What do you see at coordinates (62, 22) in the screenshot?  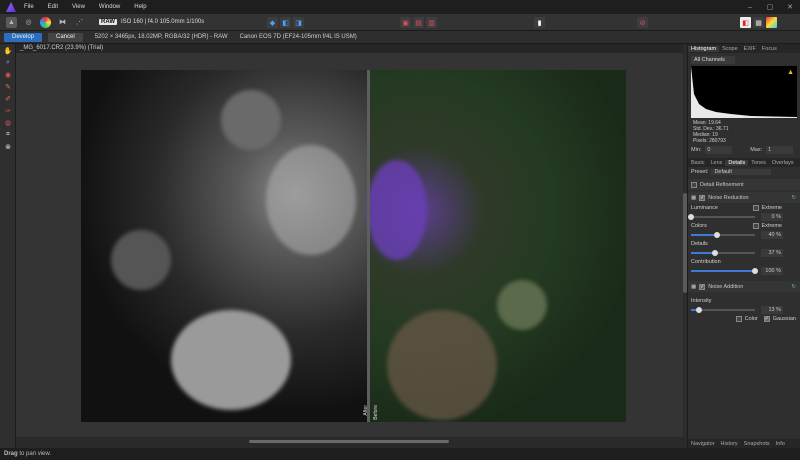 I see `tone-mapping-persona-icon: ⧓` at bounding box center [62, 22].